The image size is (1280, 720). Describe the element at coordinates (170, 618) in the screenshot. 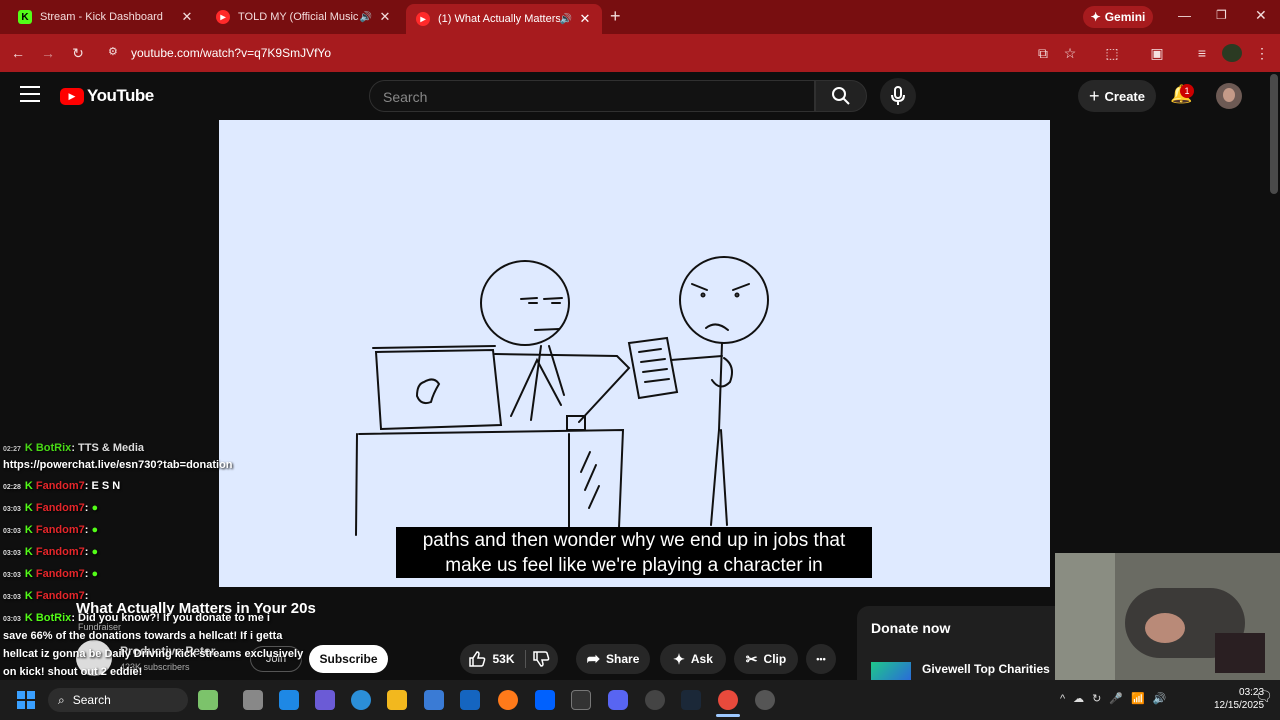

I see `chat-text: : Did you know?! If you donate to me i` at that location.